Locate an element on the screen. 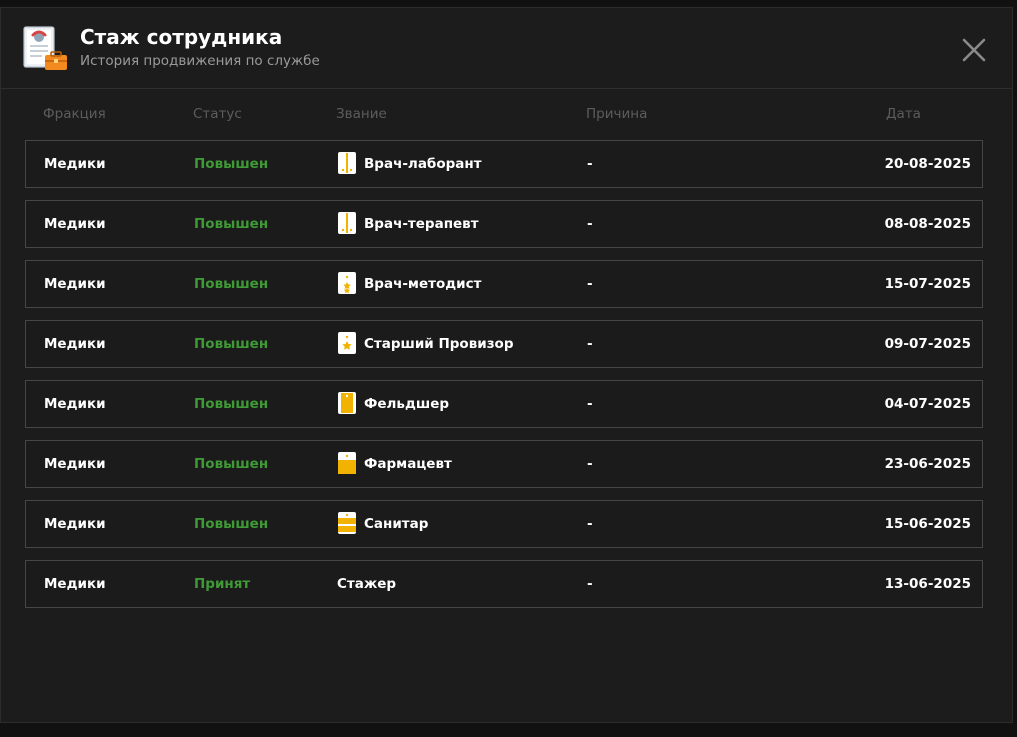 The height and width of the screenshot is (737, 1017). rank-cell: Старший Провизор is located at coordinates (425, 344).